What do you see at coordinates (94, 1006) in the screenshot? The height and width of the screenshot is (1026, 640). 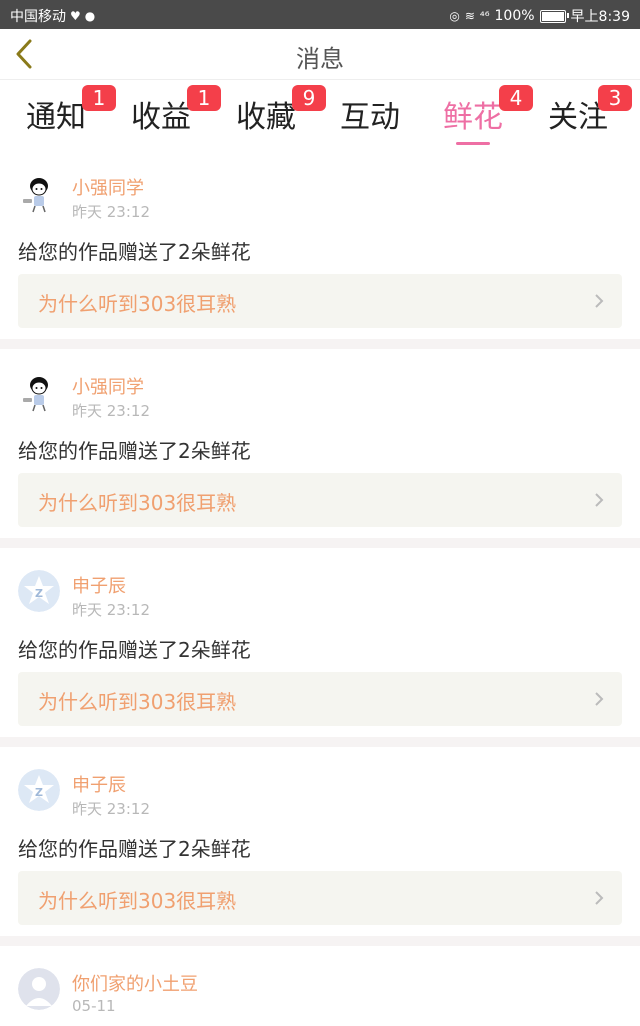 I see `message-time: 05-11` at bounding box center [94, 1006].